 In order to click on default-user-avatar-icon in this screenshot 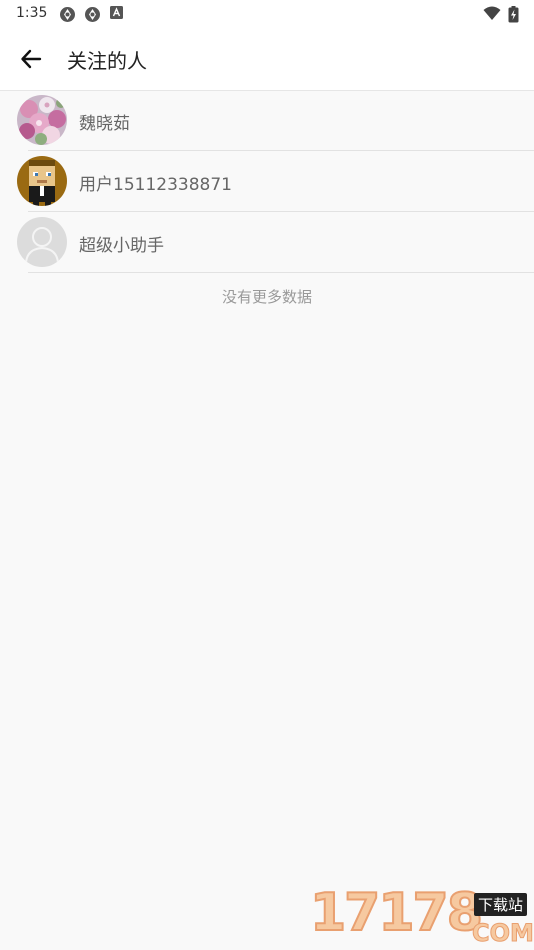, I will do `click(42, 242)`.